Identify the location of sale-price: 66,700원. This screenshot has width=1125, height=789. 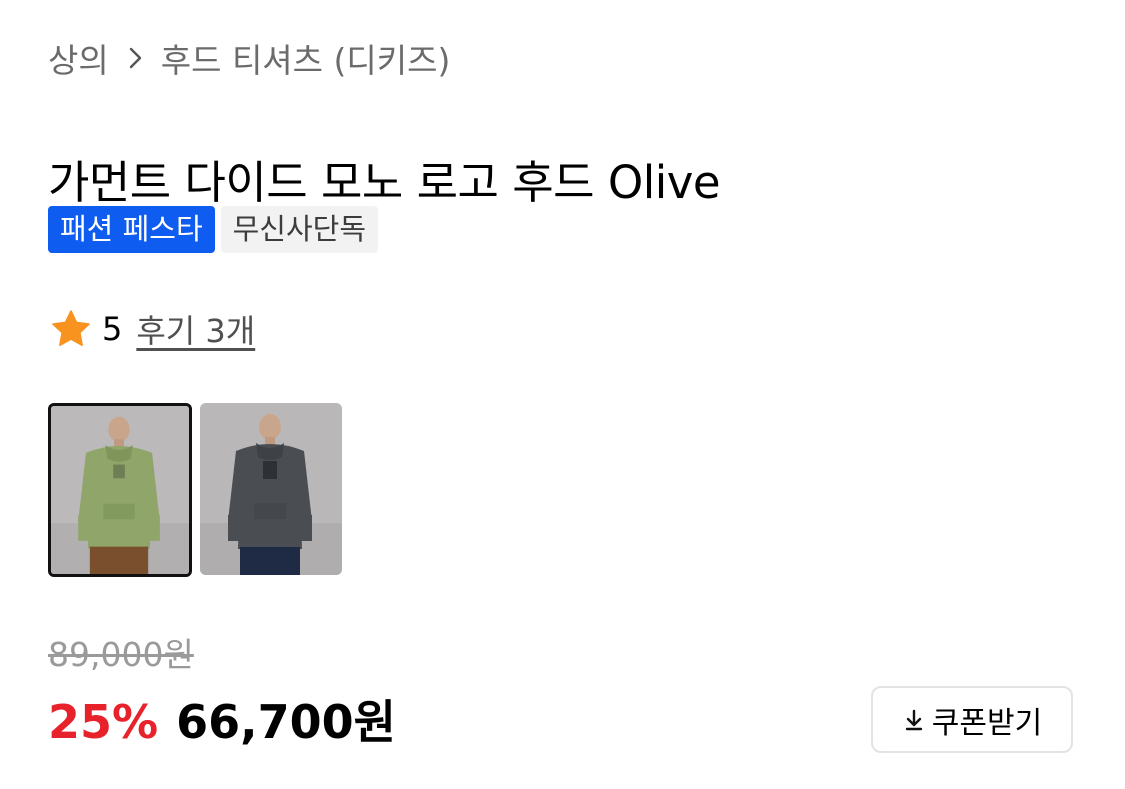
(286, 722).